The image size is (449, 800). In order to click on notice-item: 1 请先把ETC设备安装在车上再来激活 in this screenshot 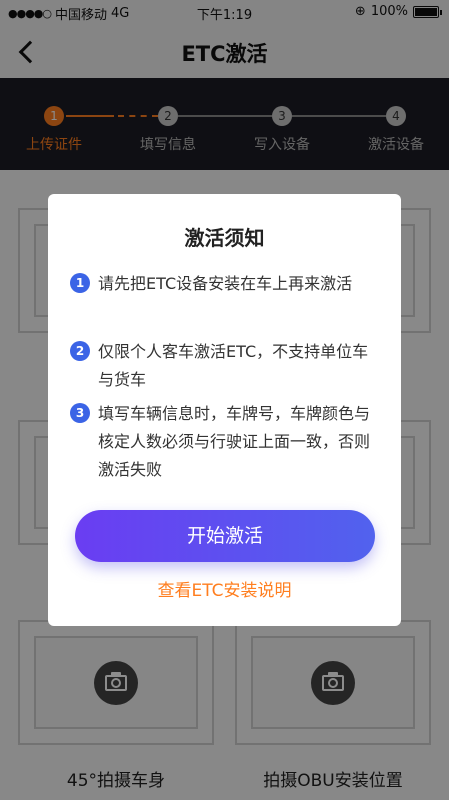, I will do `click(222, 284)`.